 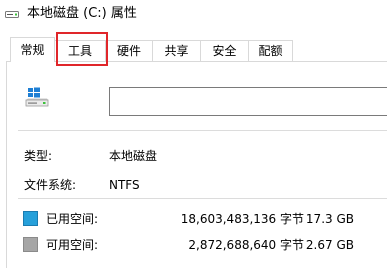 I want to click on free-space-label: 可用空间:, so click(x=72, y=245).